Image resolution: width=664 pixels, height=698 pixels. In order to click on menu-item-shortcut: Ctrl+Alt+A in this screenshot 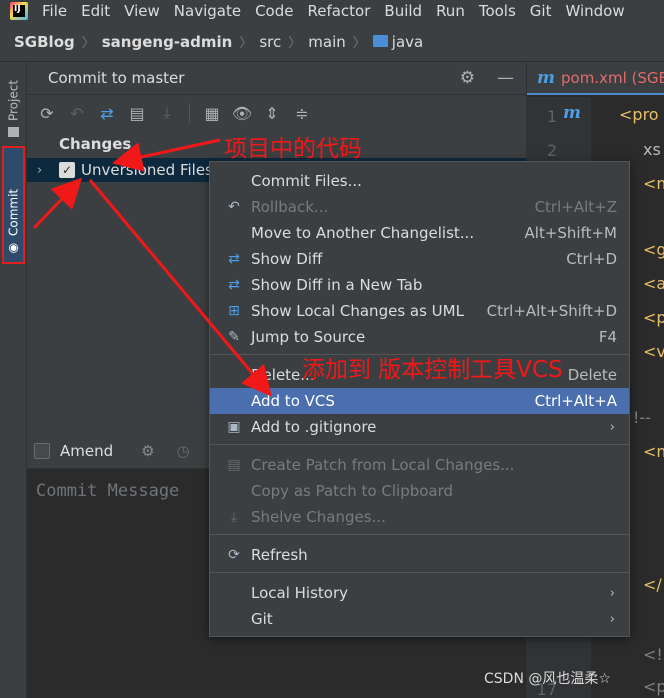, I will do `click(575, 401)`.